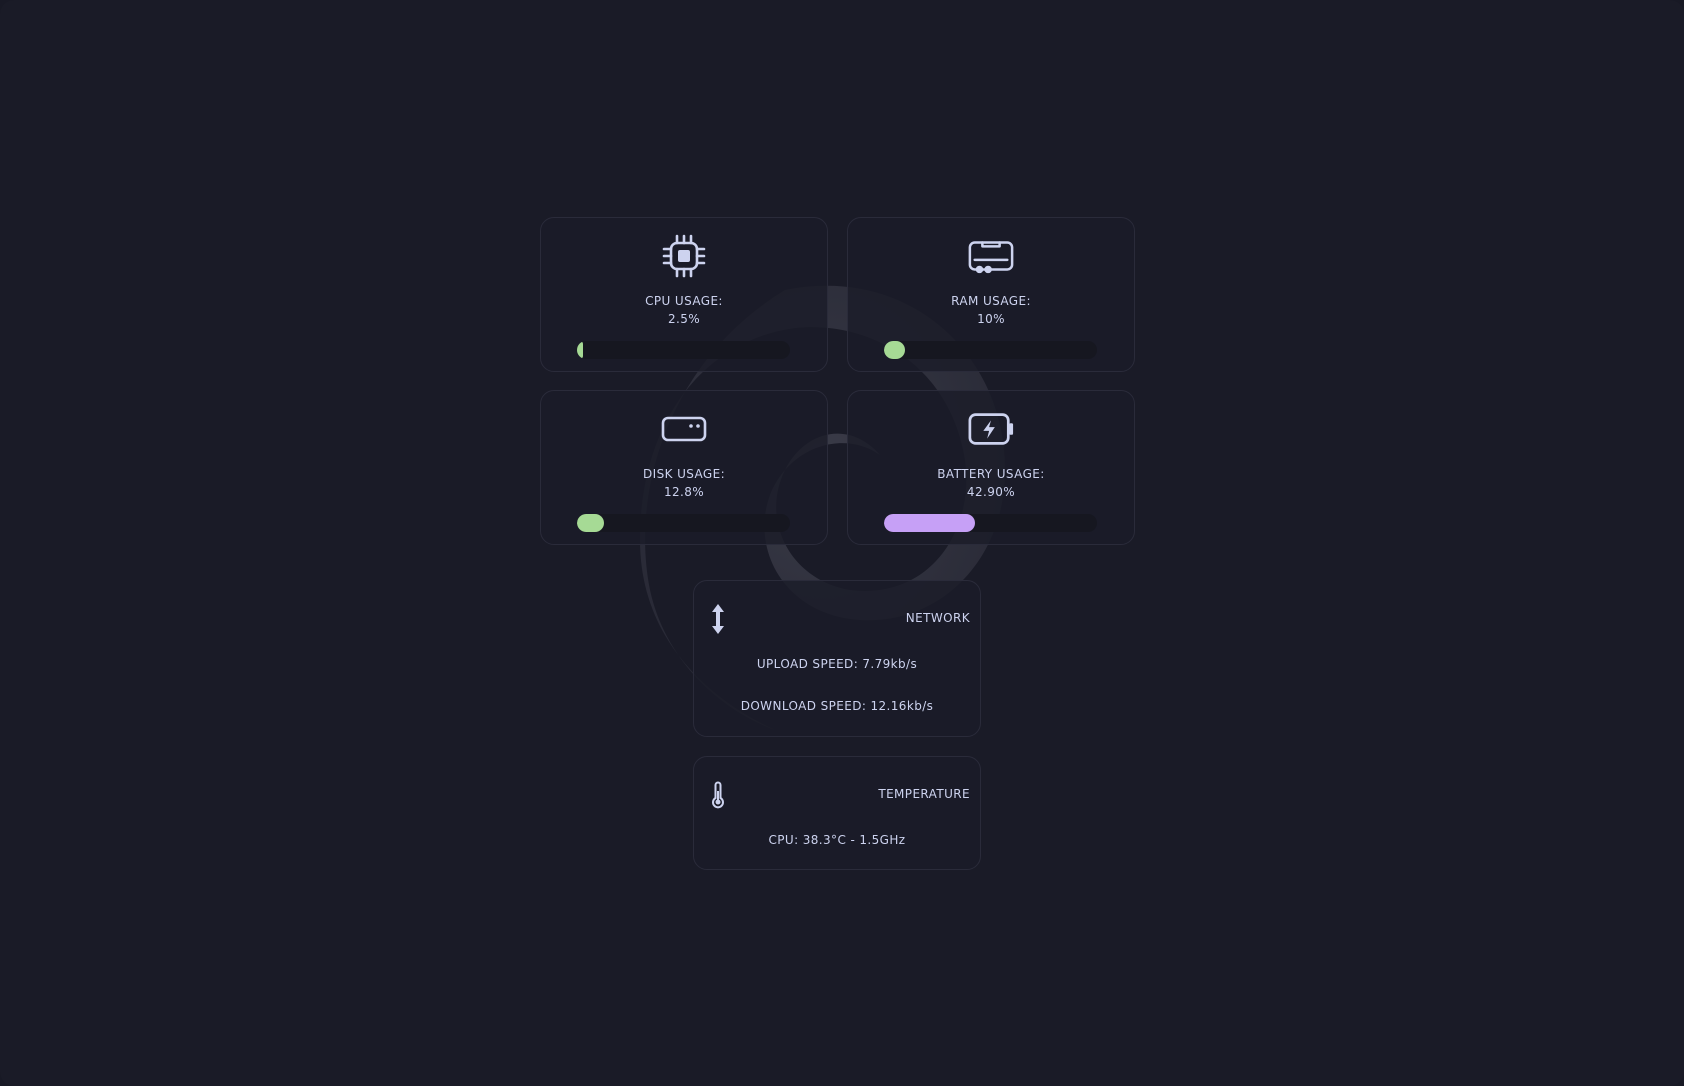  What do you see at coordinates (837, 813) in the screenshot?
I see `temperature-card: TEMPERATURE CPU: 38.3°C - 1.5GHz` at bounding box center [837, 813].